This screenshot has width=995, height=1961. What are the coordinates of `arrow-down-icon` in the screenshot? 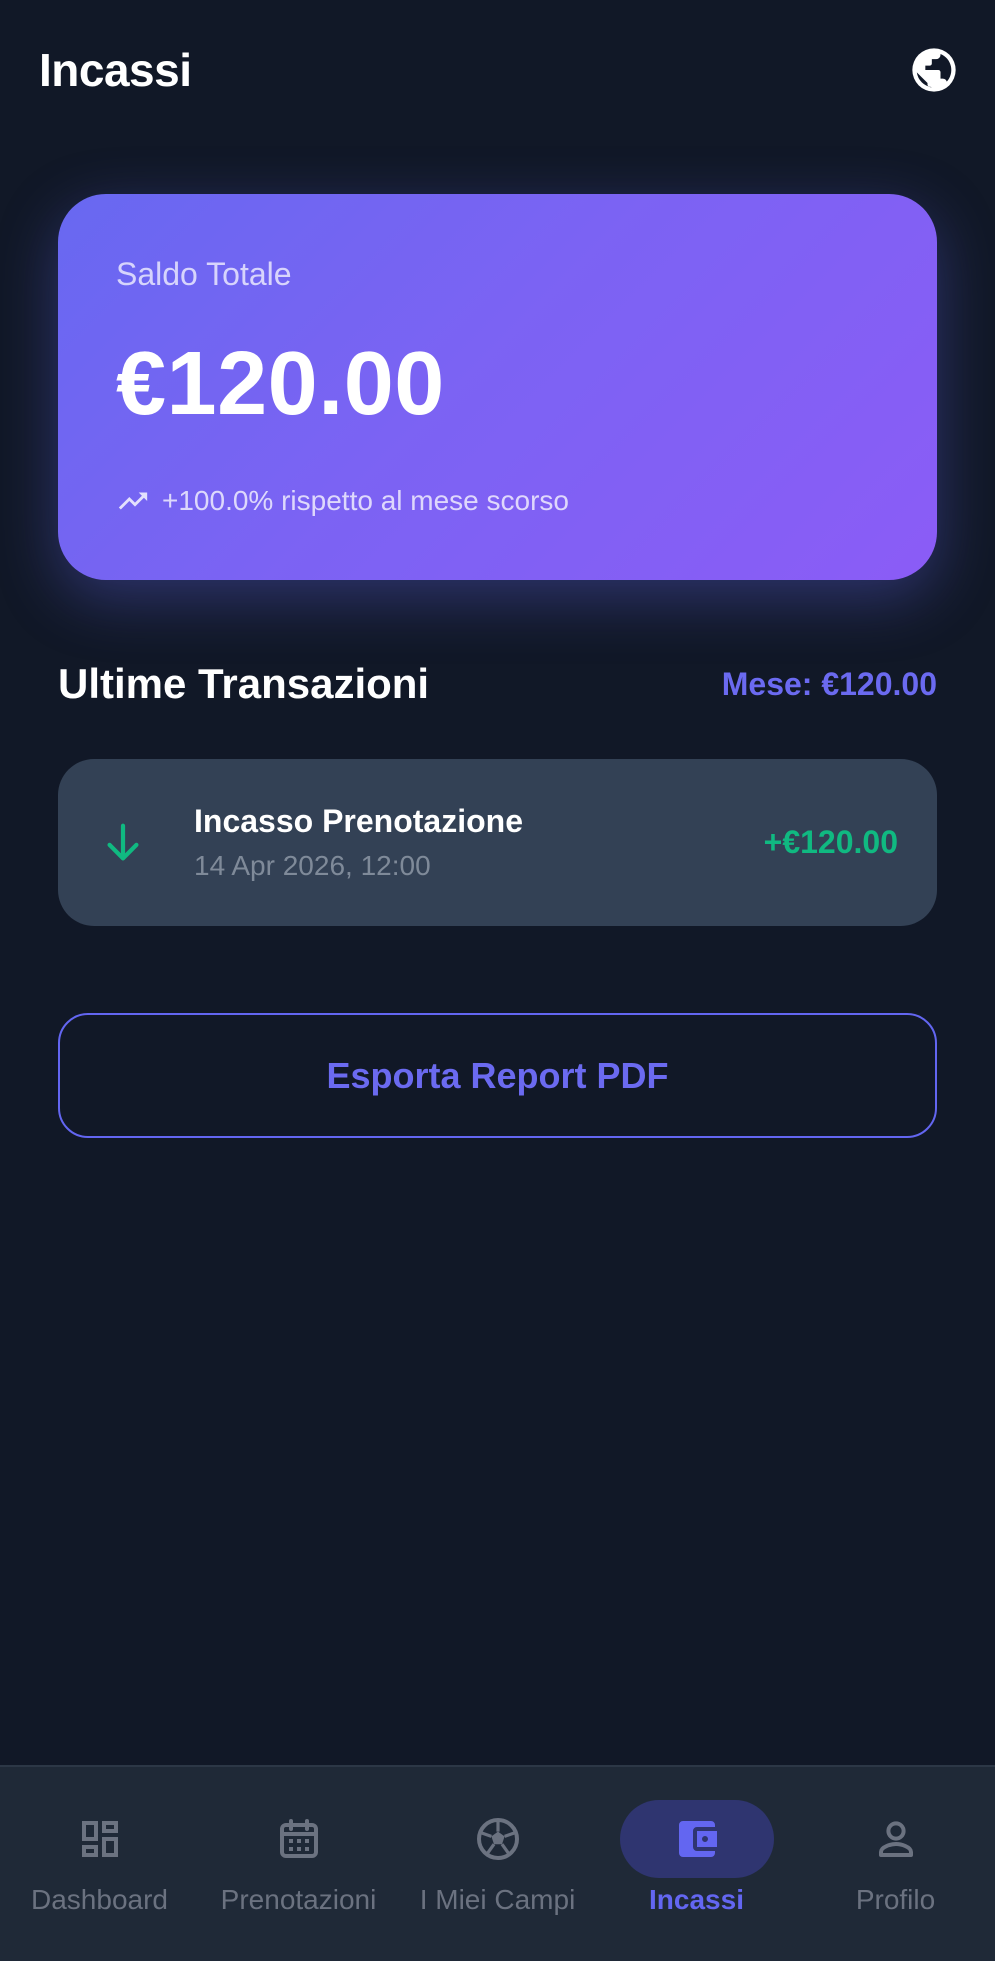 It's located at (123, 841).